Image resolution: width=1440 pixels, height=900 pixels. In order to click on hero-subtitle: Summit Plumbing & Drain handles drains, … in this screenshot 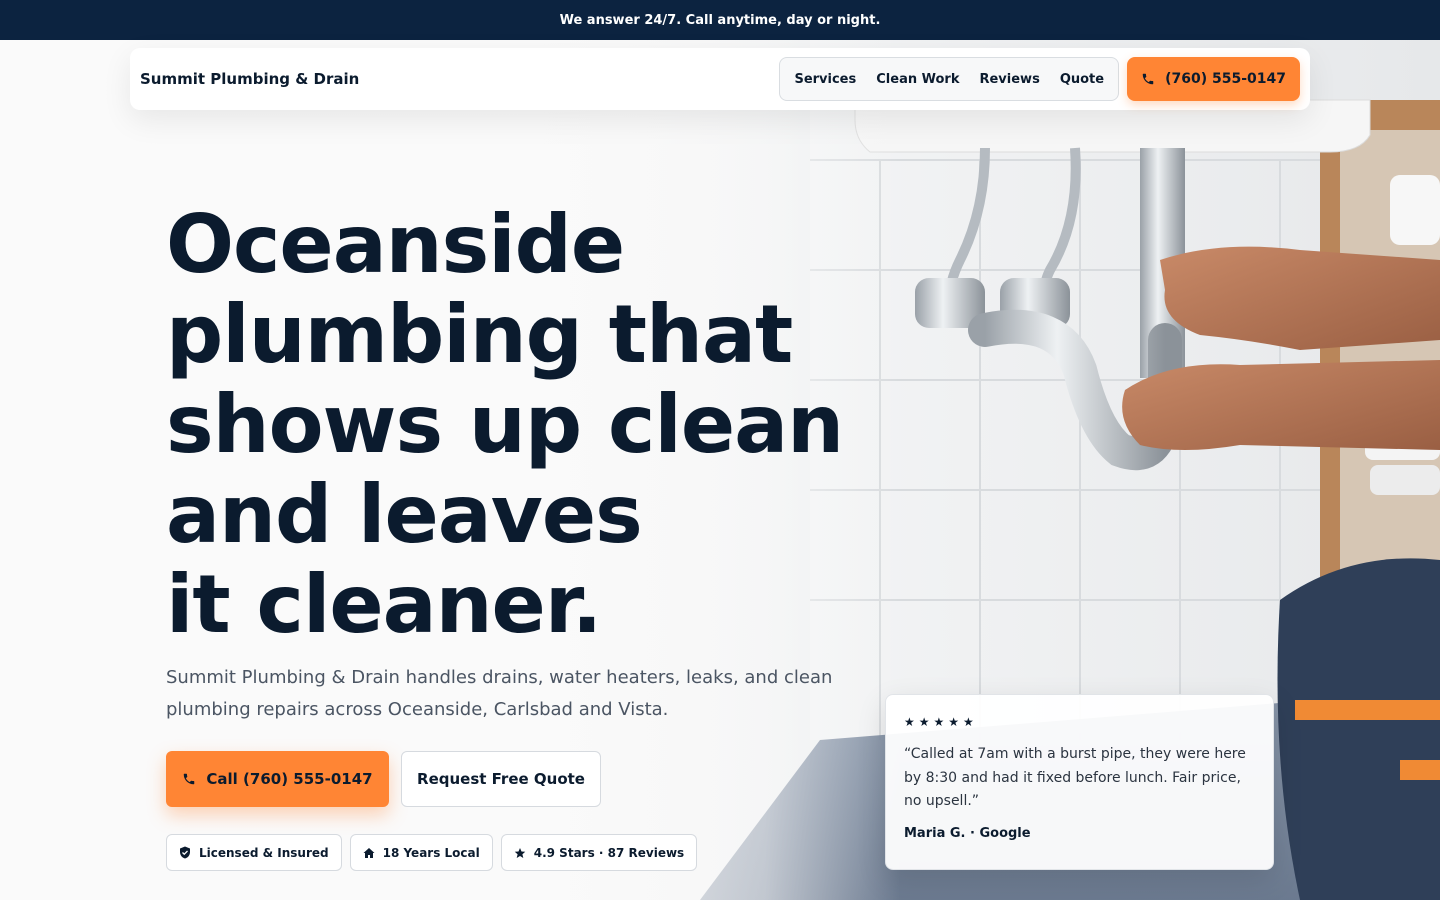, I will do `click(499, 693)`.